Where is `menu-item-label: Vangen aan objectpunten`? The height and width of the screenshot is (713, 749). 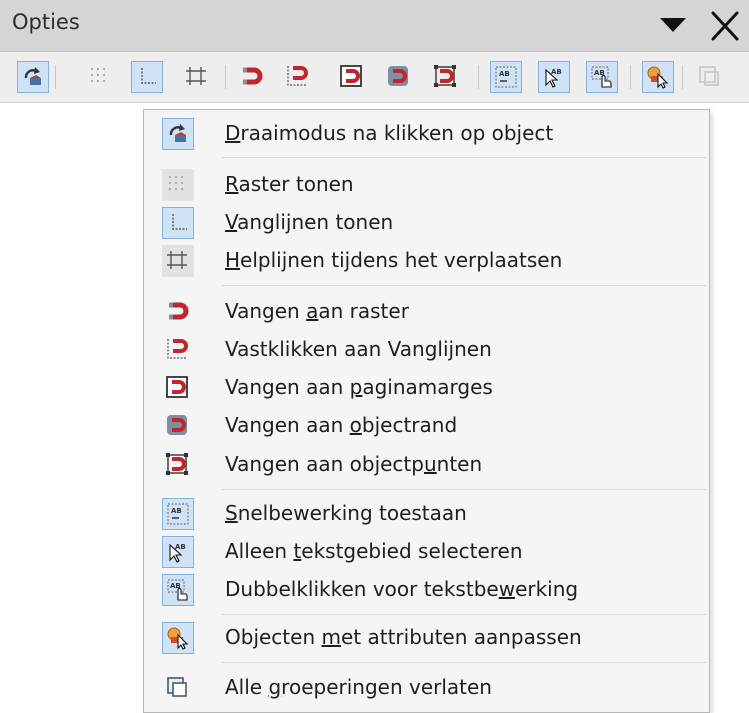 menu-item-label: Vangen aan objectpunten is located at coordinates (354, 464).